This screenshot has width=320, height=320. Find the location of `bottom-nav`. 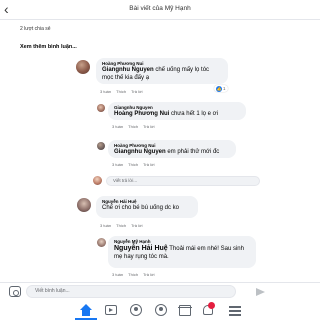

bottom-nav is located at coordinates (160, 310).